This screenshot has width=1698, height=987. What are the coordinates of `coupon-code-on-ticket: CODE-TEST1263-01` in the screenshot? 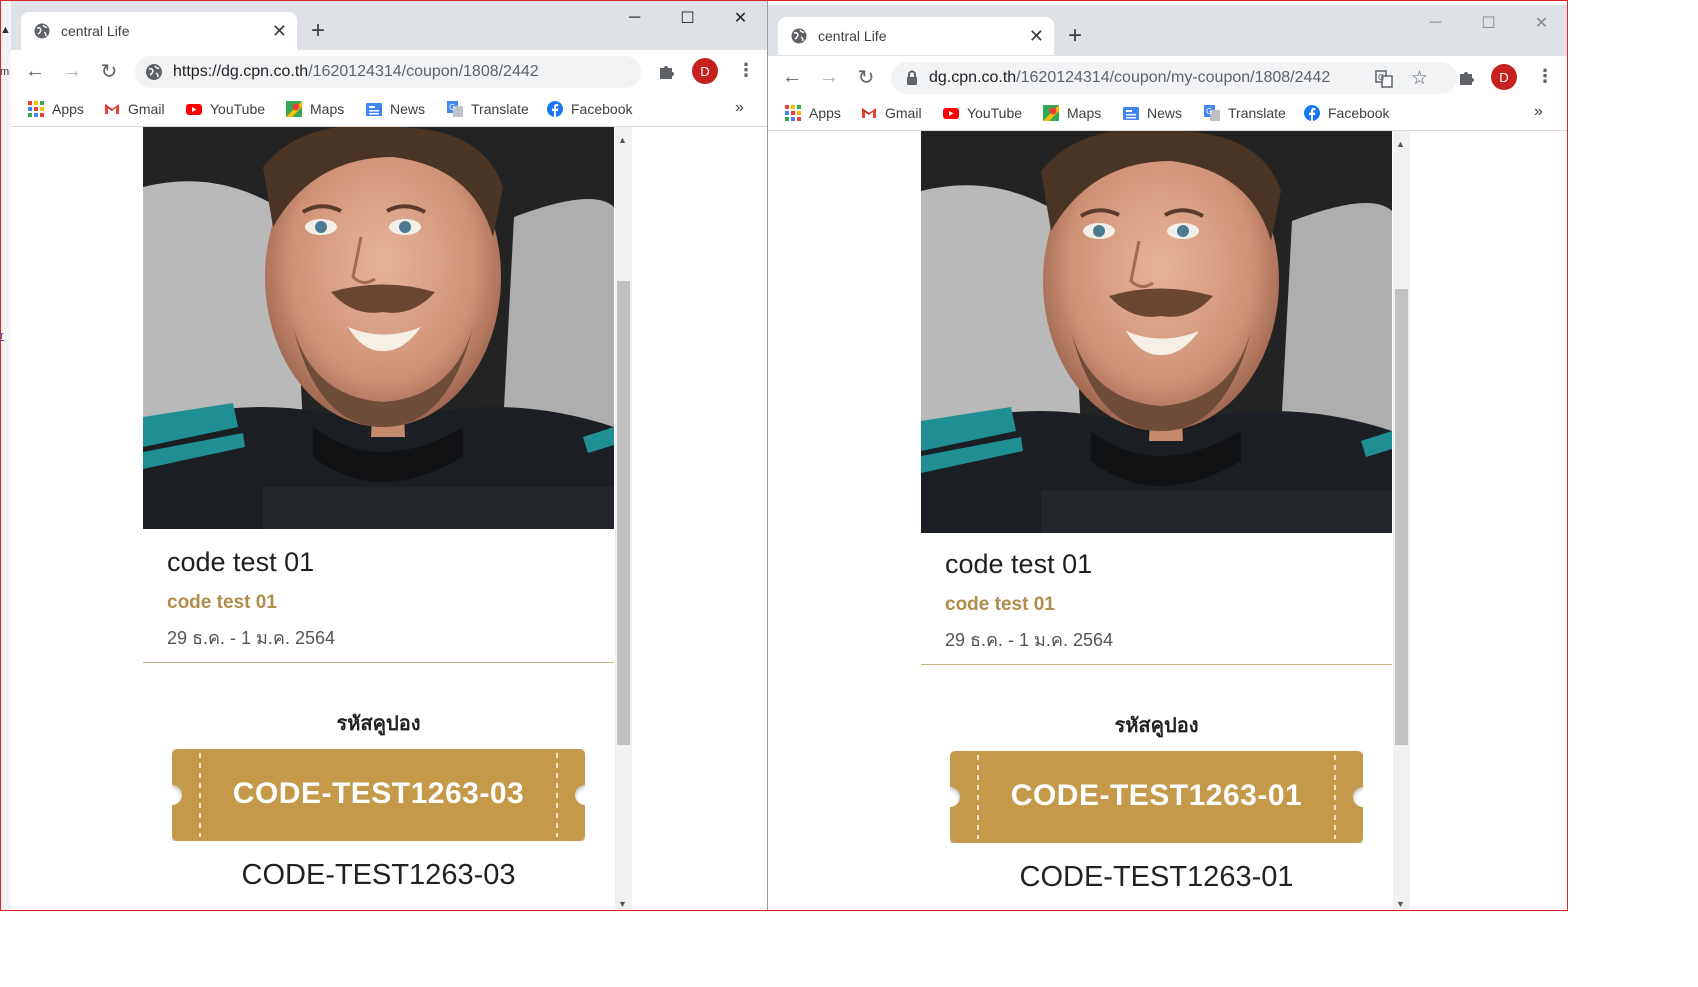 It's located at (1156, 795).